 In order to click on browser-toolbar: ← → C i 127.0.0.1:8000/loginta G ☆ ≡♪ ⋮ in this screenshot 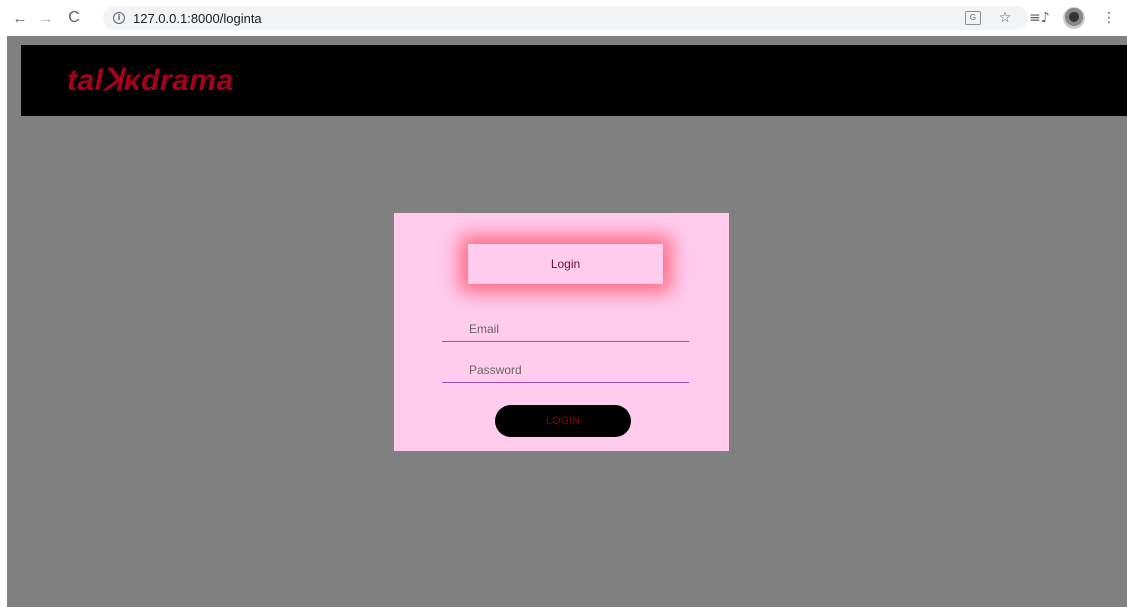, I will do `click(563, 18)`.